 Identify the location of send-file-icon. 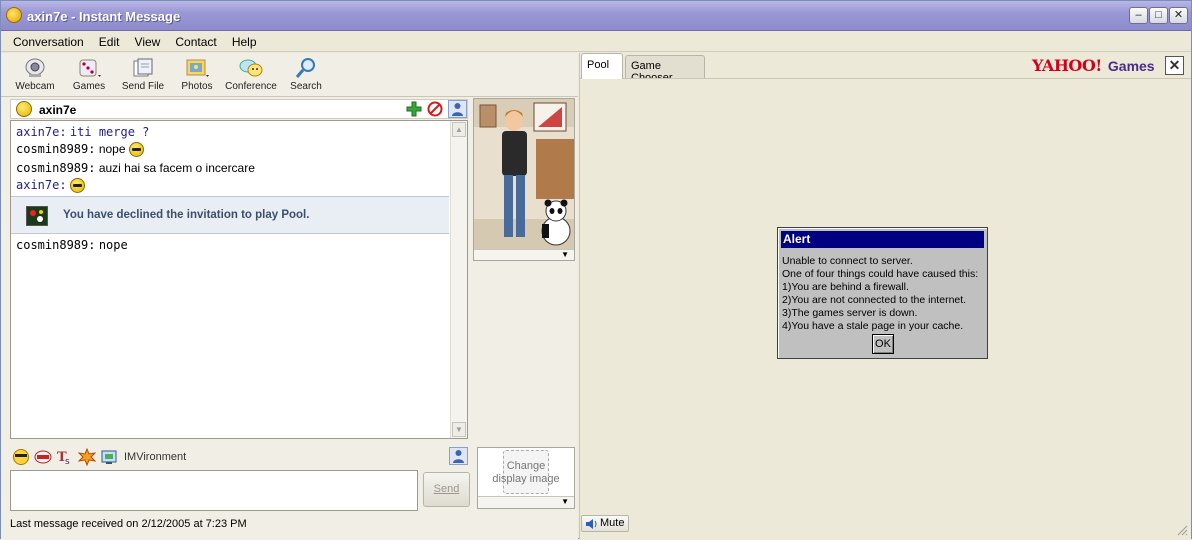
(143, 68).